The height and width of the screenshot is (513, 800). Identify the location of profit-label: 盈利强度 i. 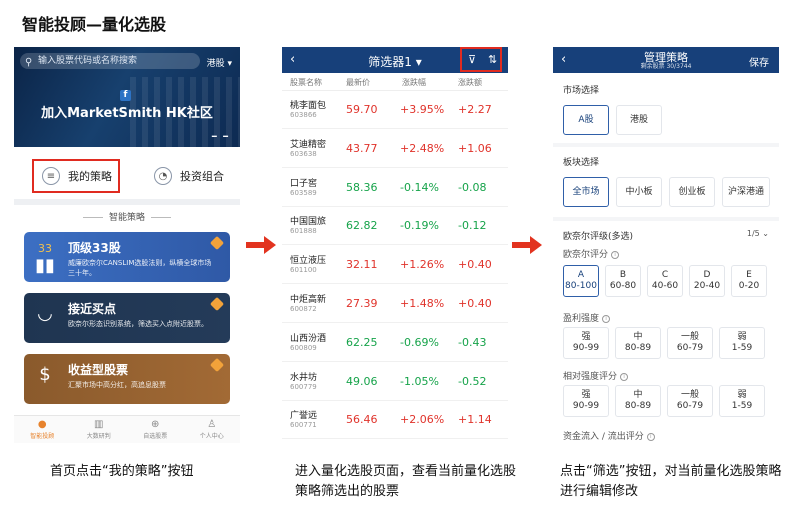
(587, 317).